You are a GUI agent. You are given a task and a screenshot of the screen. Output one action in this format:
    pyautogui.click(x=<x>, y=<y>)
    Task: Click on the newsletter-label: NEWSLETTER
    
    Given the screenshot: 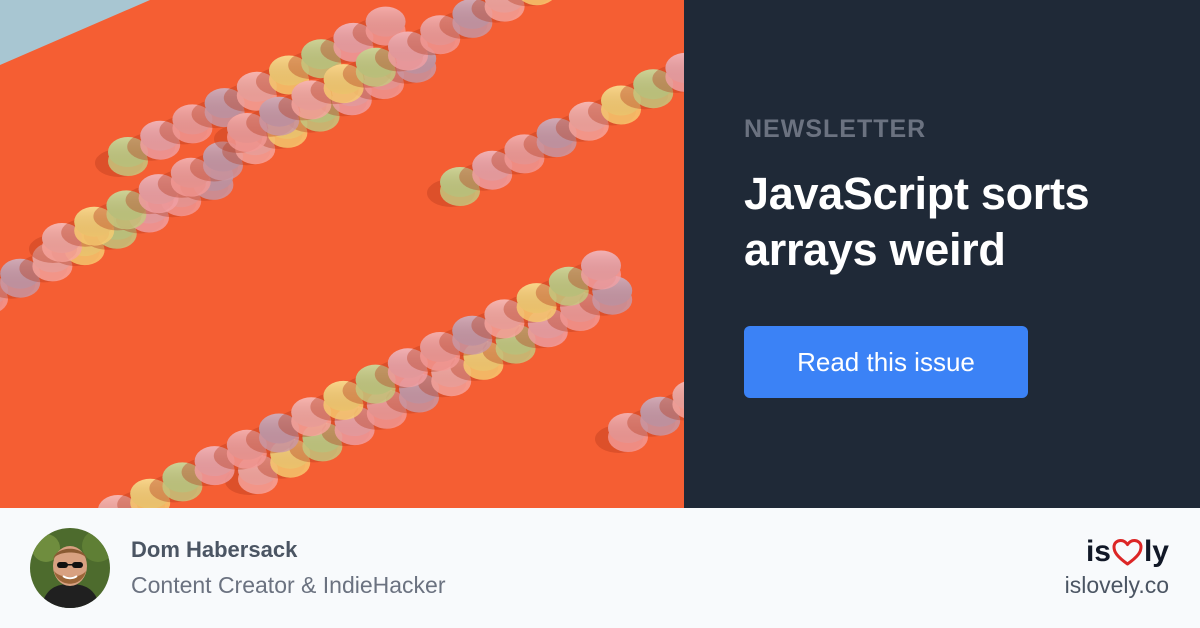 What is the action you would take?
    pyautogui.click(x=835, y=129)
    